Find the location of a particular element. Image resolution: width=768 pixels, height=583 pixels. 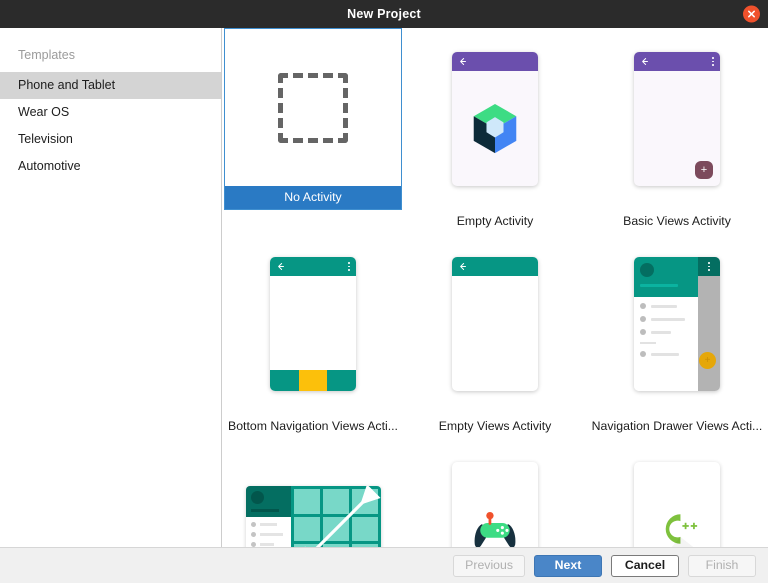

cpp-logo-icon is located at coordinates (681, 530).